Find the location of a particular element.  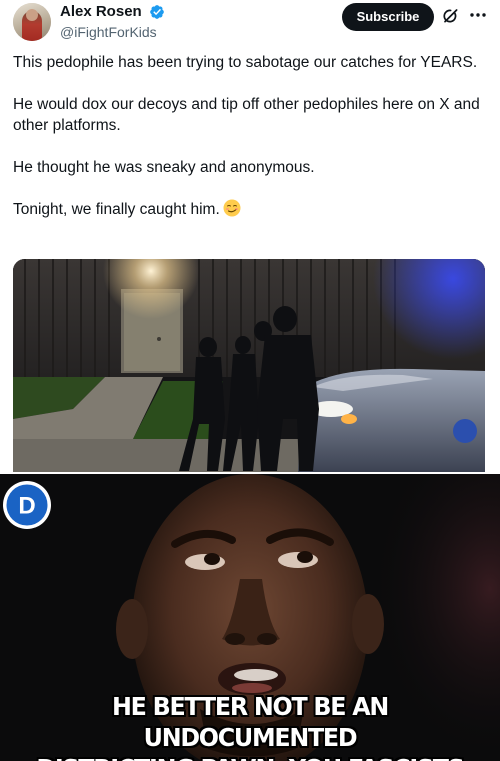

meme-caption-line-2: DISTRICTING PAWN, YOU FASCISTS is located at coordinates (250, 757).